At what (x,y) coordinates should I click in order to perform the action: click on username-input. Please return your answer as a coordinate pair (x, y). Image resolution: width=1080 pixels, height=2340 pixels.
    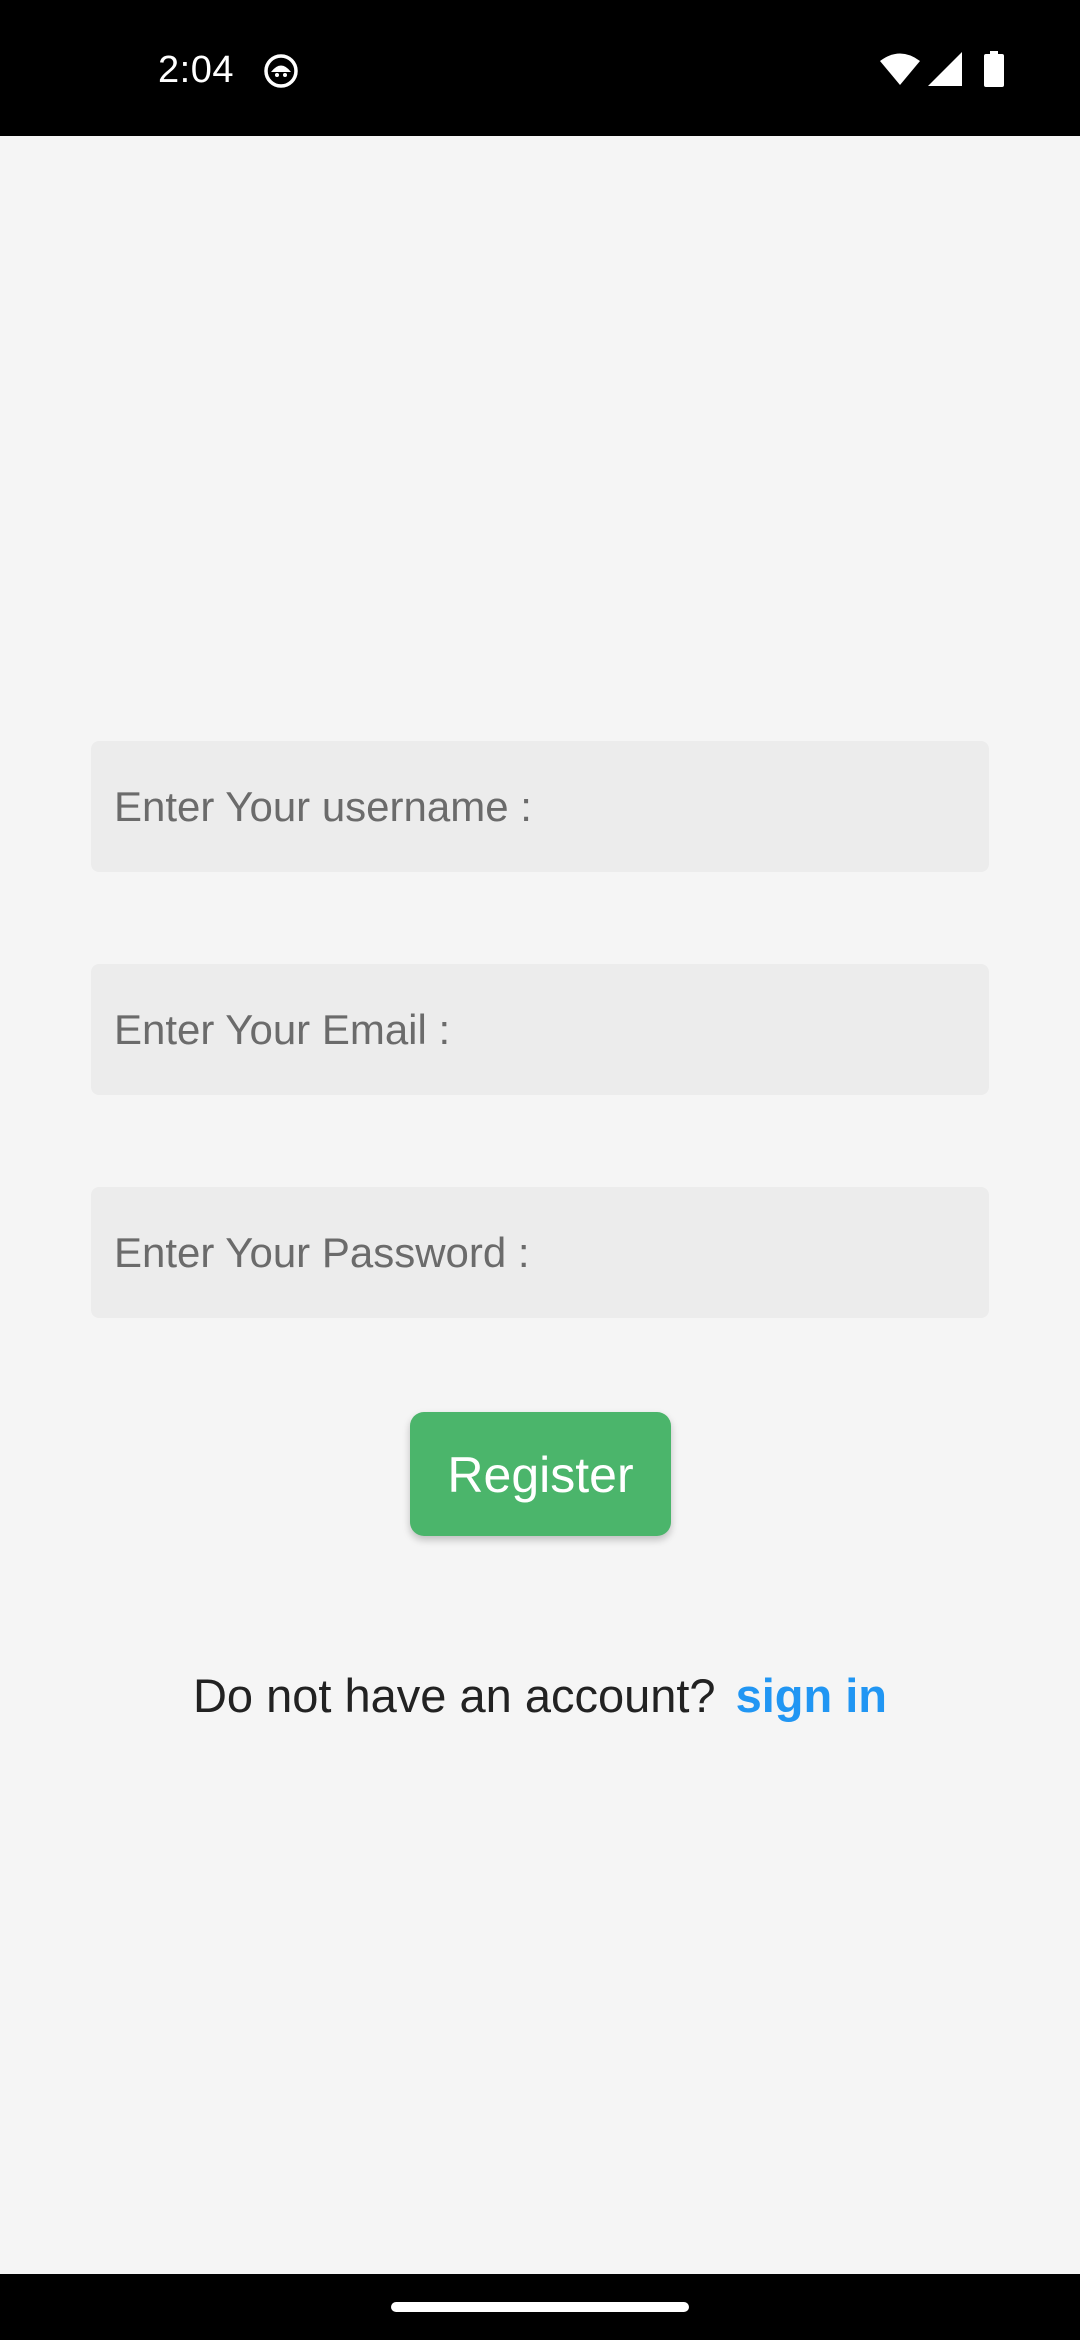
    Looking at the image, I should click on (540, 806).